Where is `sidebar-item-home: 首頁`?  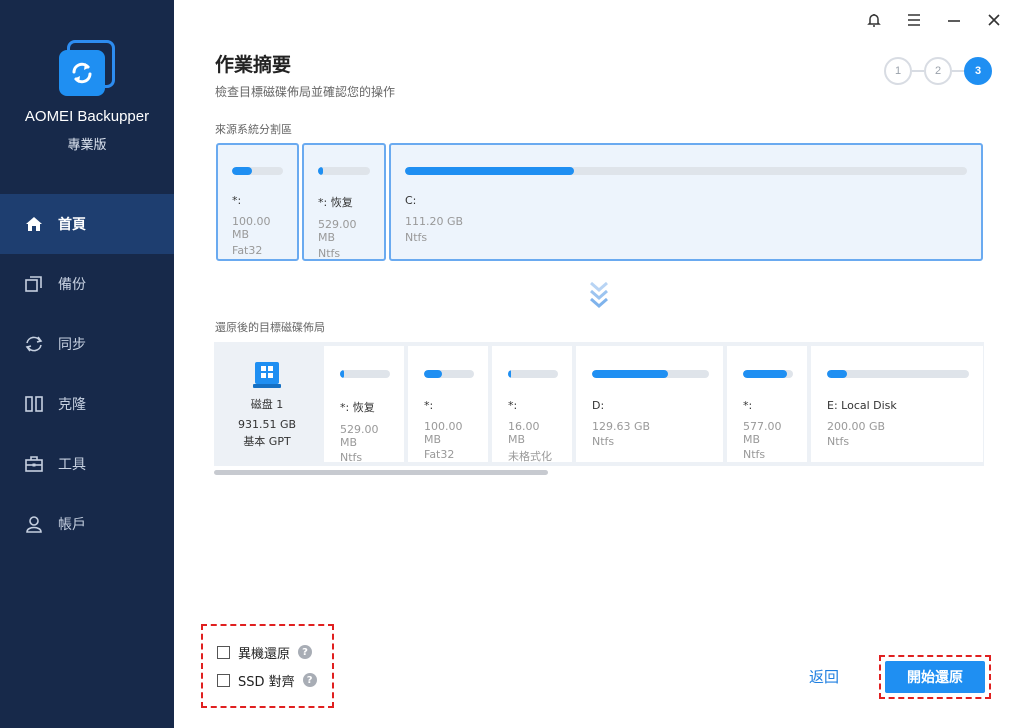
sidebar-item-home: 首頁 is located at coordinates (87, 224).